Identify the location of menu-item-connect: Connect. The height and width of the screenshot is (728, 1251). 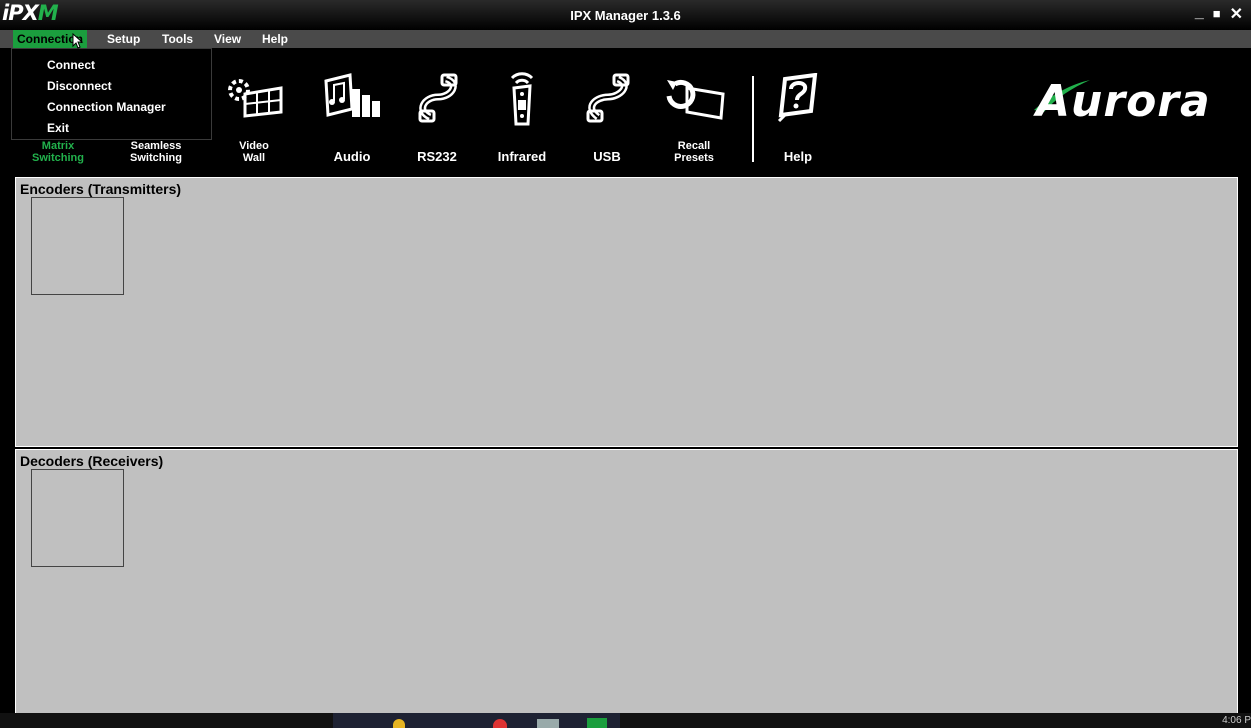
(71, 65).